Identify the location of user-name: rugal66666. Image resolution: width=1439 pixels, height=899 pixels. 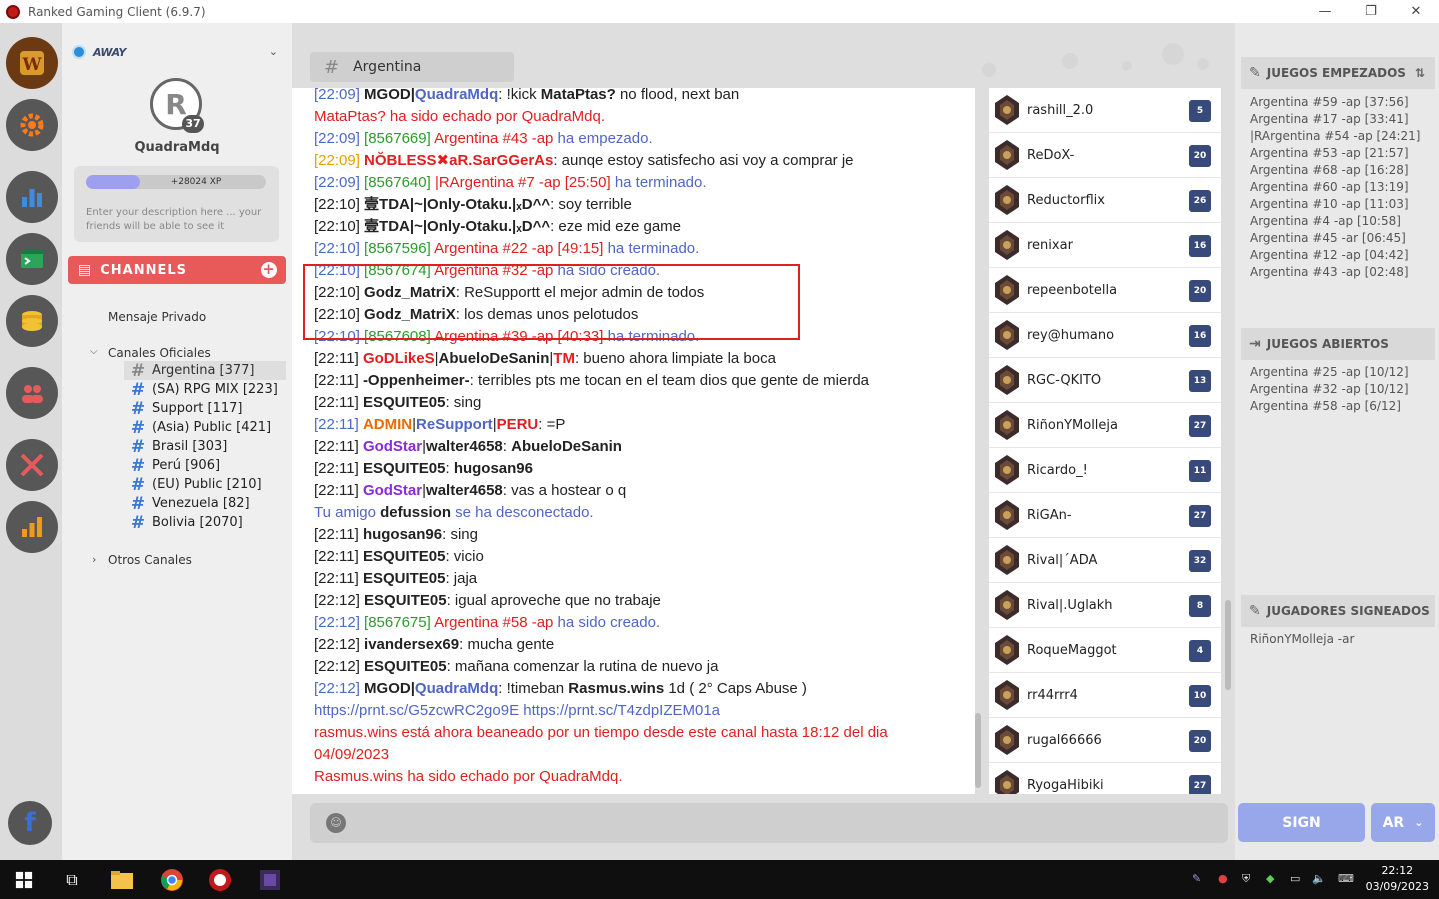
(1064, 740).